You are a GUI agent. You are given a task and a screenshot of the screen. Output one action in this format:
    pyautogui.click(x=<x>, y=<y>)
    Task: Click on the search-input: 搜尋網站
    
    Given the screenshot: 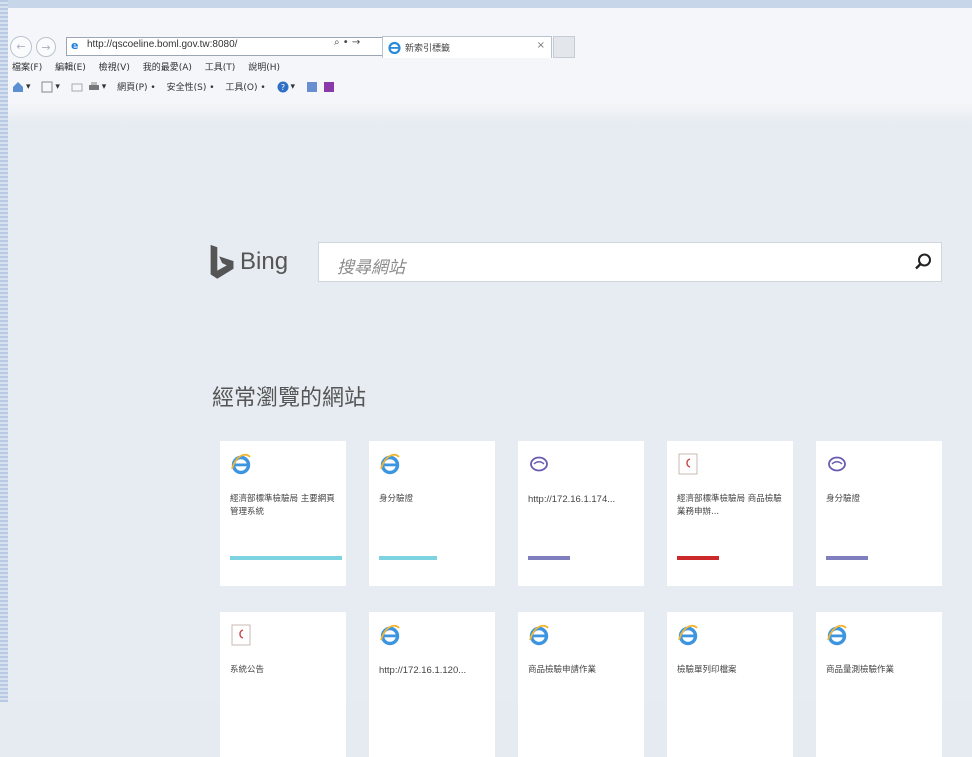 What is the action you would take?
    pyautogui.click(x=630, y=262)
    